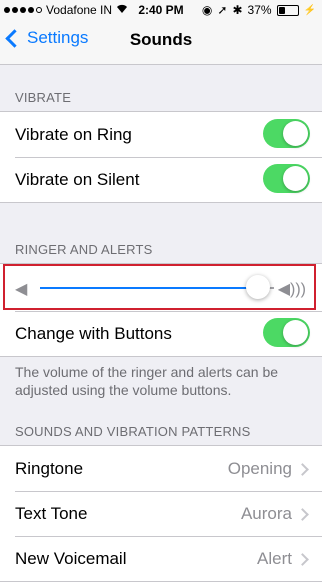  What do you see at coordinates (73, 134) in the screenshot?
I see `row-label: Vibrate on Ring` at bounding box center [73, 134].